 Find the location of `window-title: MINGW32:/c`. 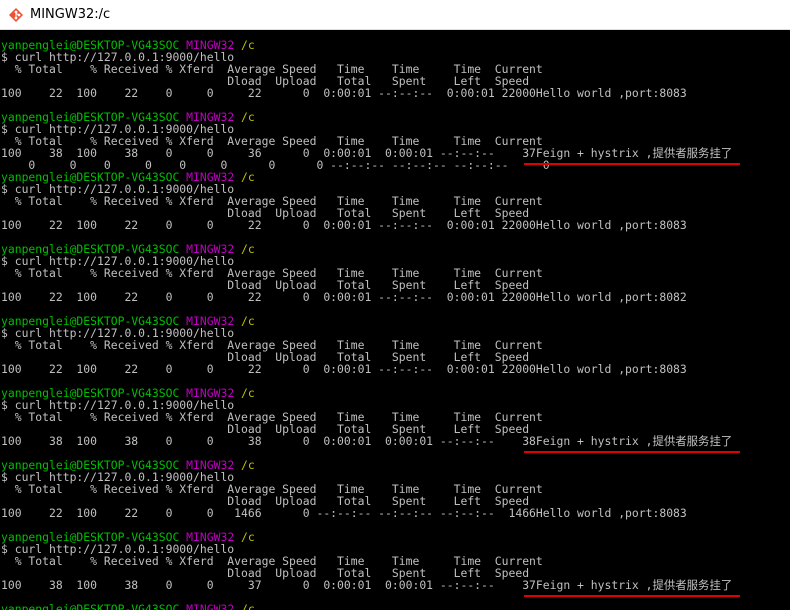

window-title: MINGW32:/c is located at coordinates (70, 14).